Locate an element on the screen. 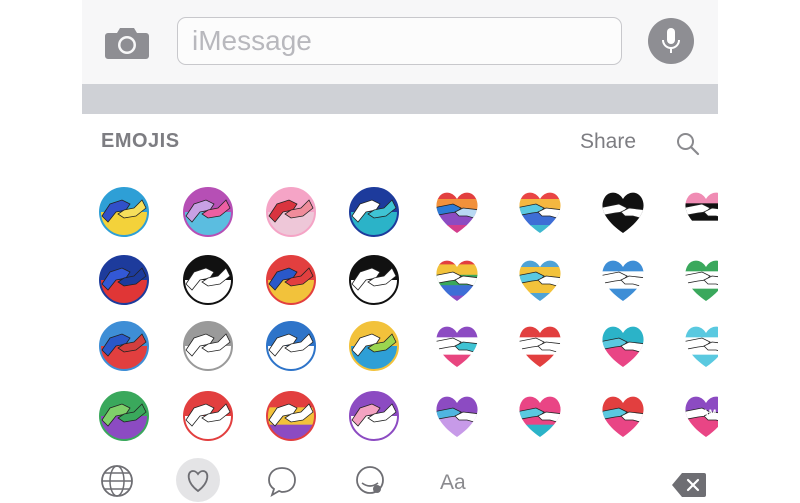 The height and width of the screenshot is (503, 800). sticker-section-header: EMOJIS Share is located at coordinates (400, 142).